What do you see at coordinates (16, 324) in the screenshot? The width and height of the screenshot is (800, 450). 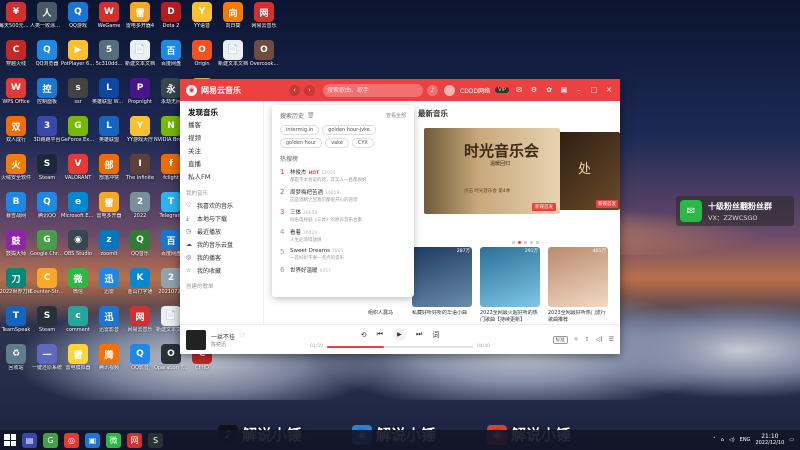 I see `desktop-icon: T TeamSpeak` at bounding box center [16, 324].